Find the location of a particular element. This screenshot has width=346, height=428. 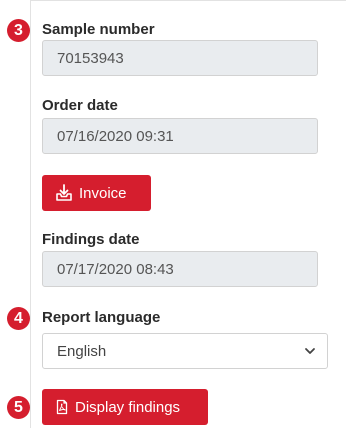

report-language-selected: English is located at coordinates (82, 351).